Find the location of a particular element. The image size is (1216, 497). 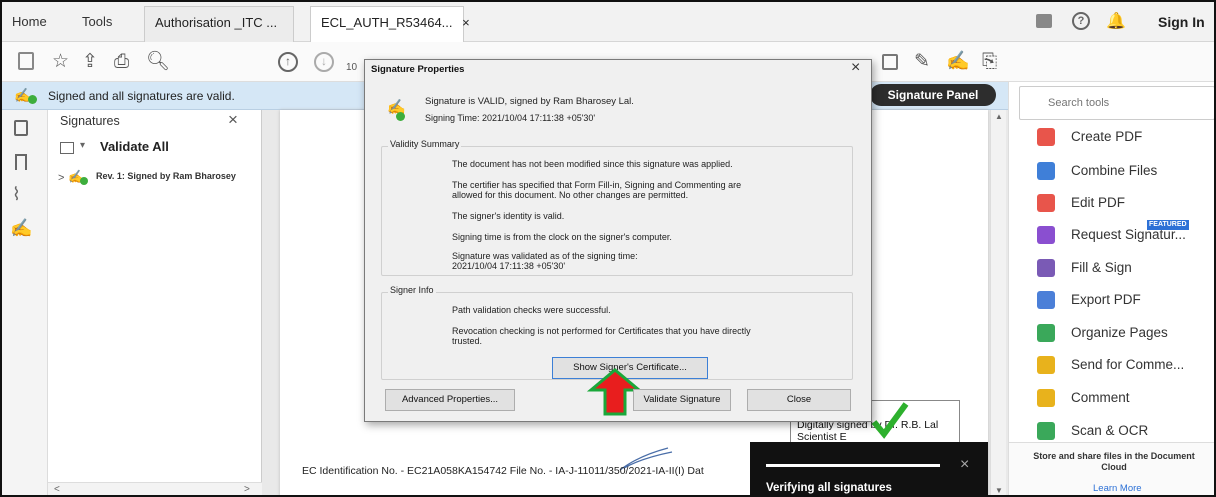

star-icon: ☆ is located at coordinates (60, 62).